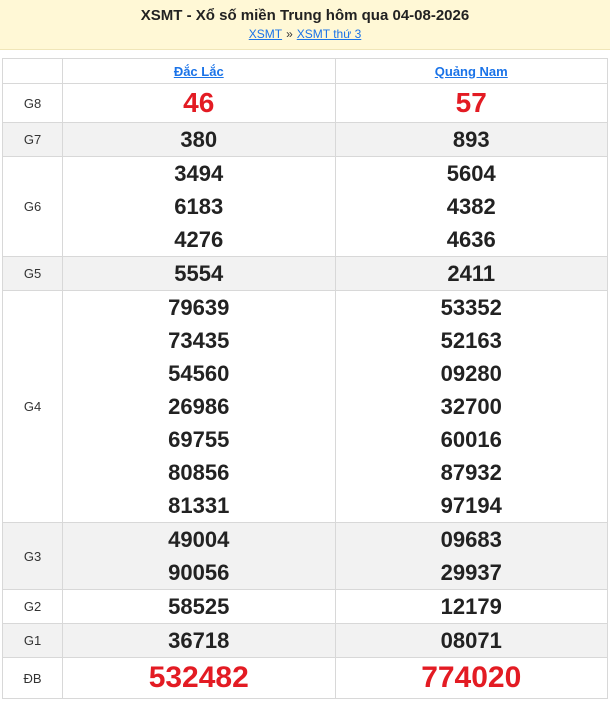 This screenshot has height=704, width=610. What do you see at coordinates (199, 572) in the screenshot?
I see `prize-number: 90056` at bounding box center [199, 572].